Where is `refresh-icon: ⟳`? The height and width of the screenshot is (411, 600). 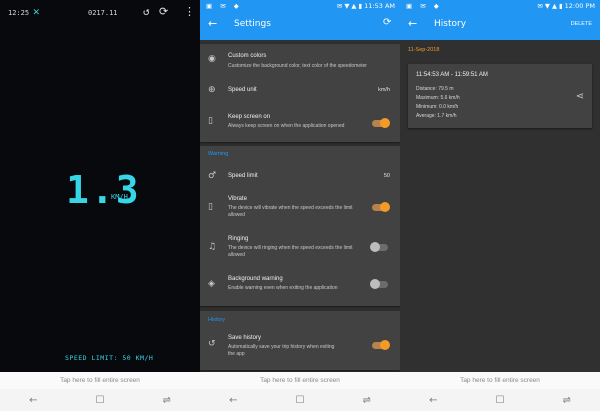 refresh-icon: ⟳ is located at coordinates (387, 22).